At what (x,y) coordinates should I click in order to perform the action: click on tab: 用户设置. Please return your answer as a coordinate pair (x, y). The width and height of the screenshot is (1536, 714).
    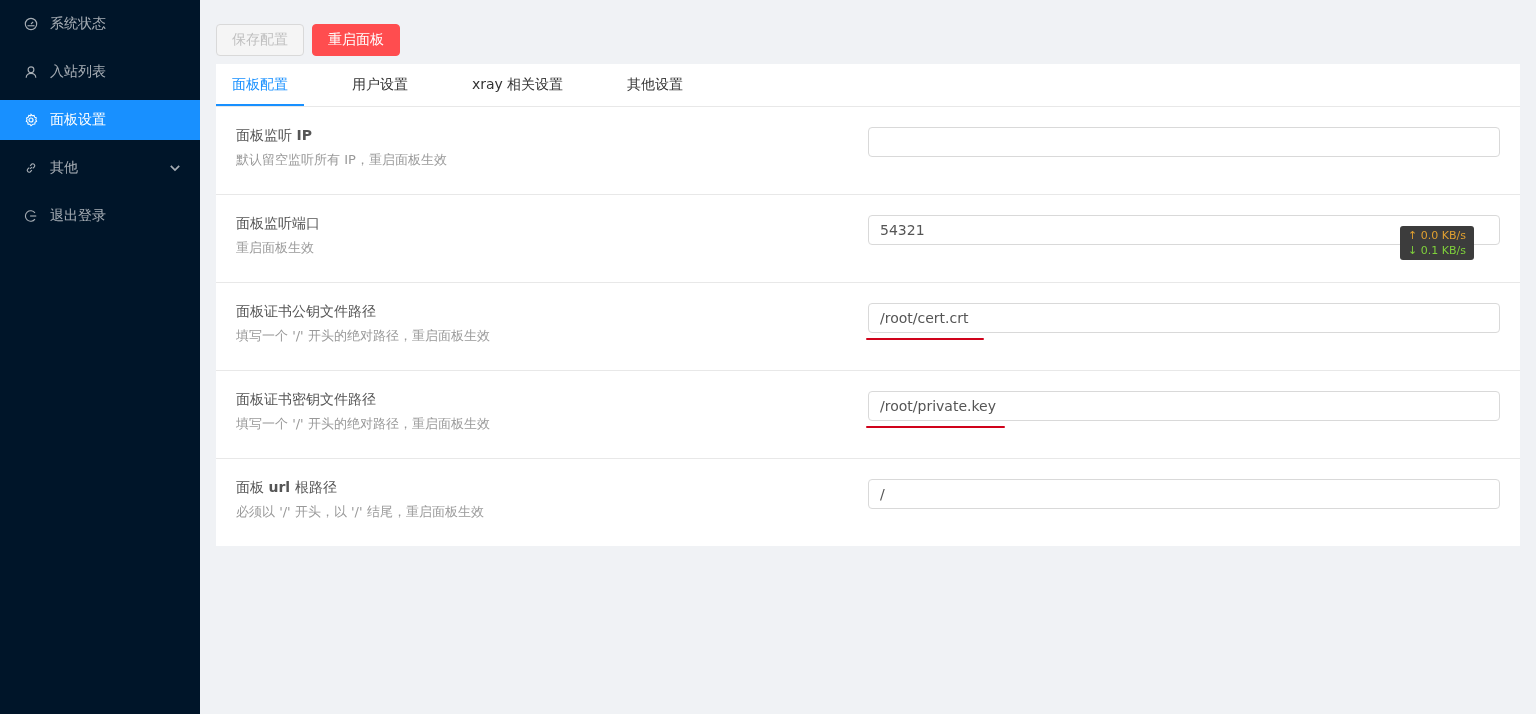
    Looking at the image, I should click on (380, 85).